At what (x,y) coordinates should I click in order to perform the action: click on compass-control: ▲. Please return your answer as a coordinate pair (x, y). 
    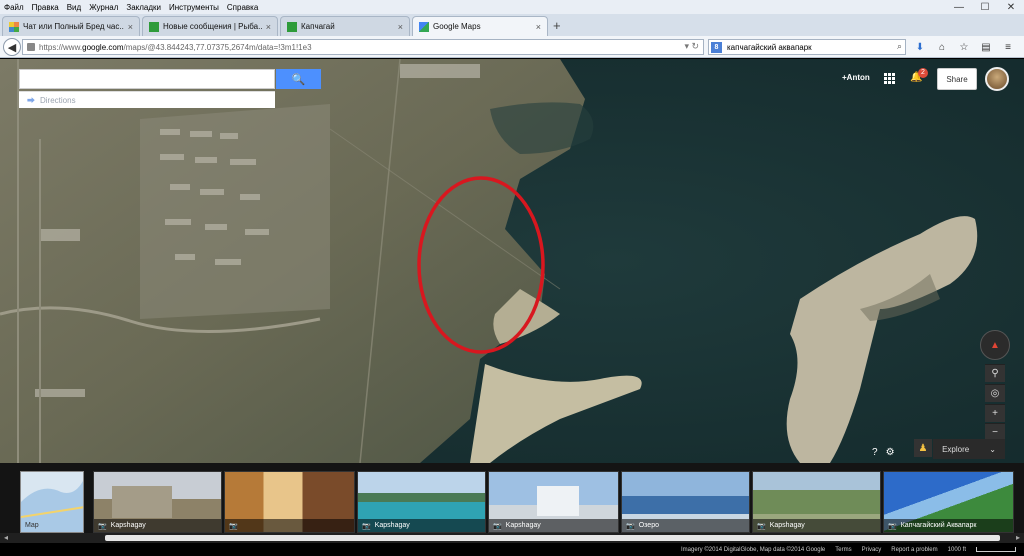
    Looking at the image, I should click on (995, 345).